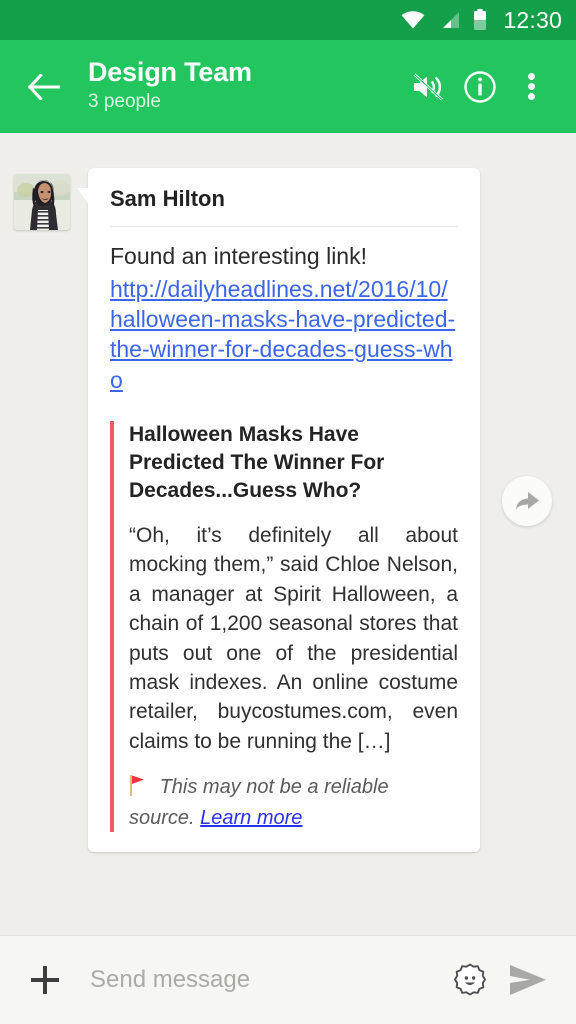  I want to click on sticker-button, so click(470, 980).